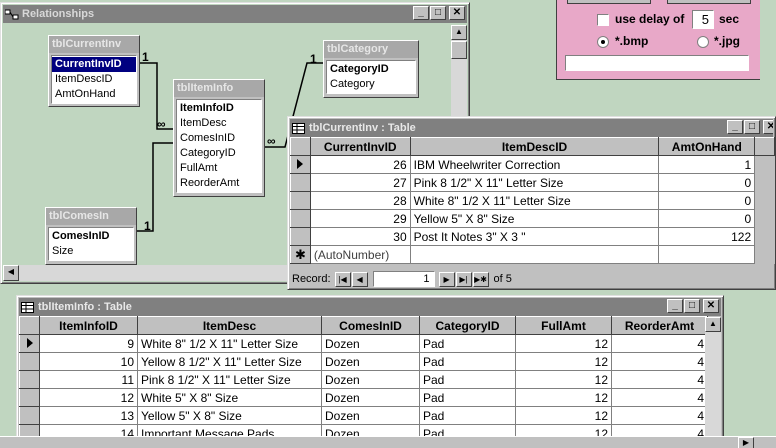 The height and width of the screenshot is (448, 776). What do you see at coordinates (229, 361) in the screenshot?
I see `cell: Yellow 8 1/2" X 11" Letter Size` at bounding box center [229, 361].